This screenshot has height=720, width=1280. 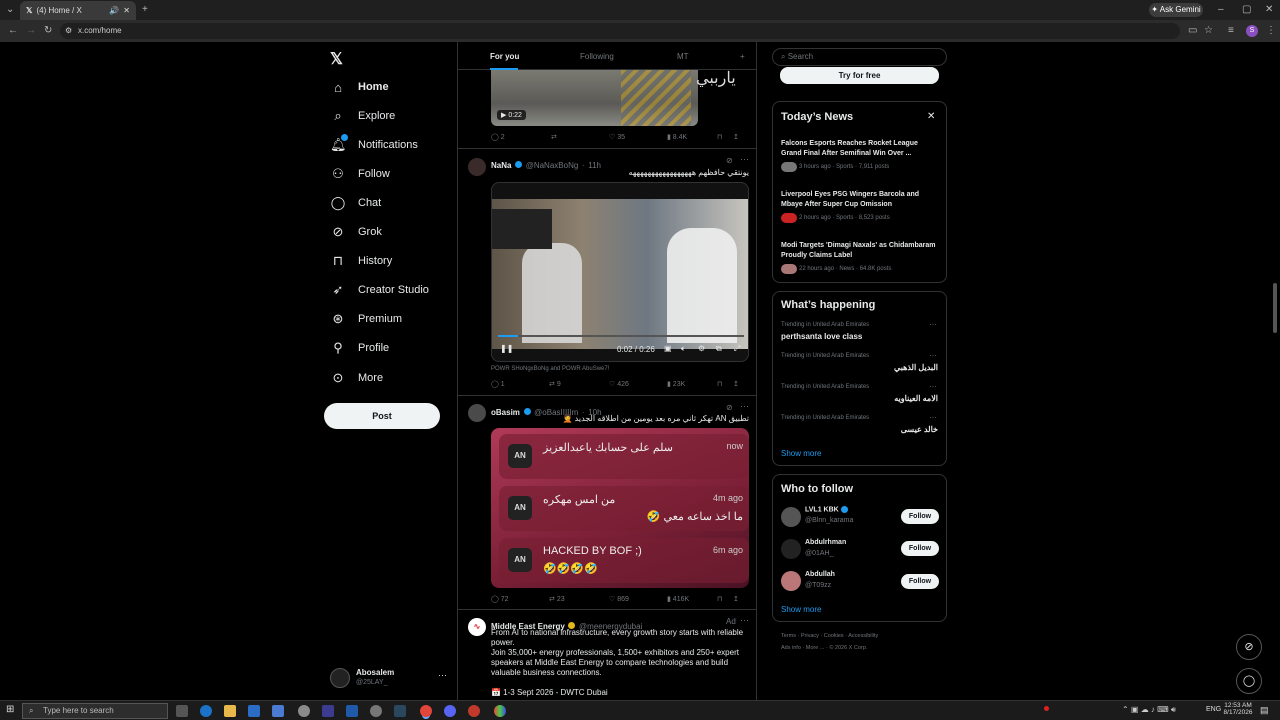 I want to click on views-button: ▮ 23K, so click(x=692, y=384).